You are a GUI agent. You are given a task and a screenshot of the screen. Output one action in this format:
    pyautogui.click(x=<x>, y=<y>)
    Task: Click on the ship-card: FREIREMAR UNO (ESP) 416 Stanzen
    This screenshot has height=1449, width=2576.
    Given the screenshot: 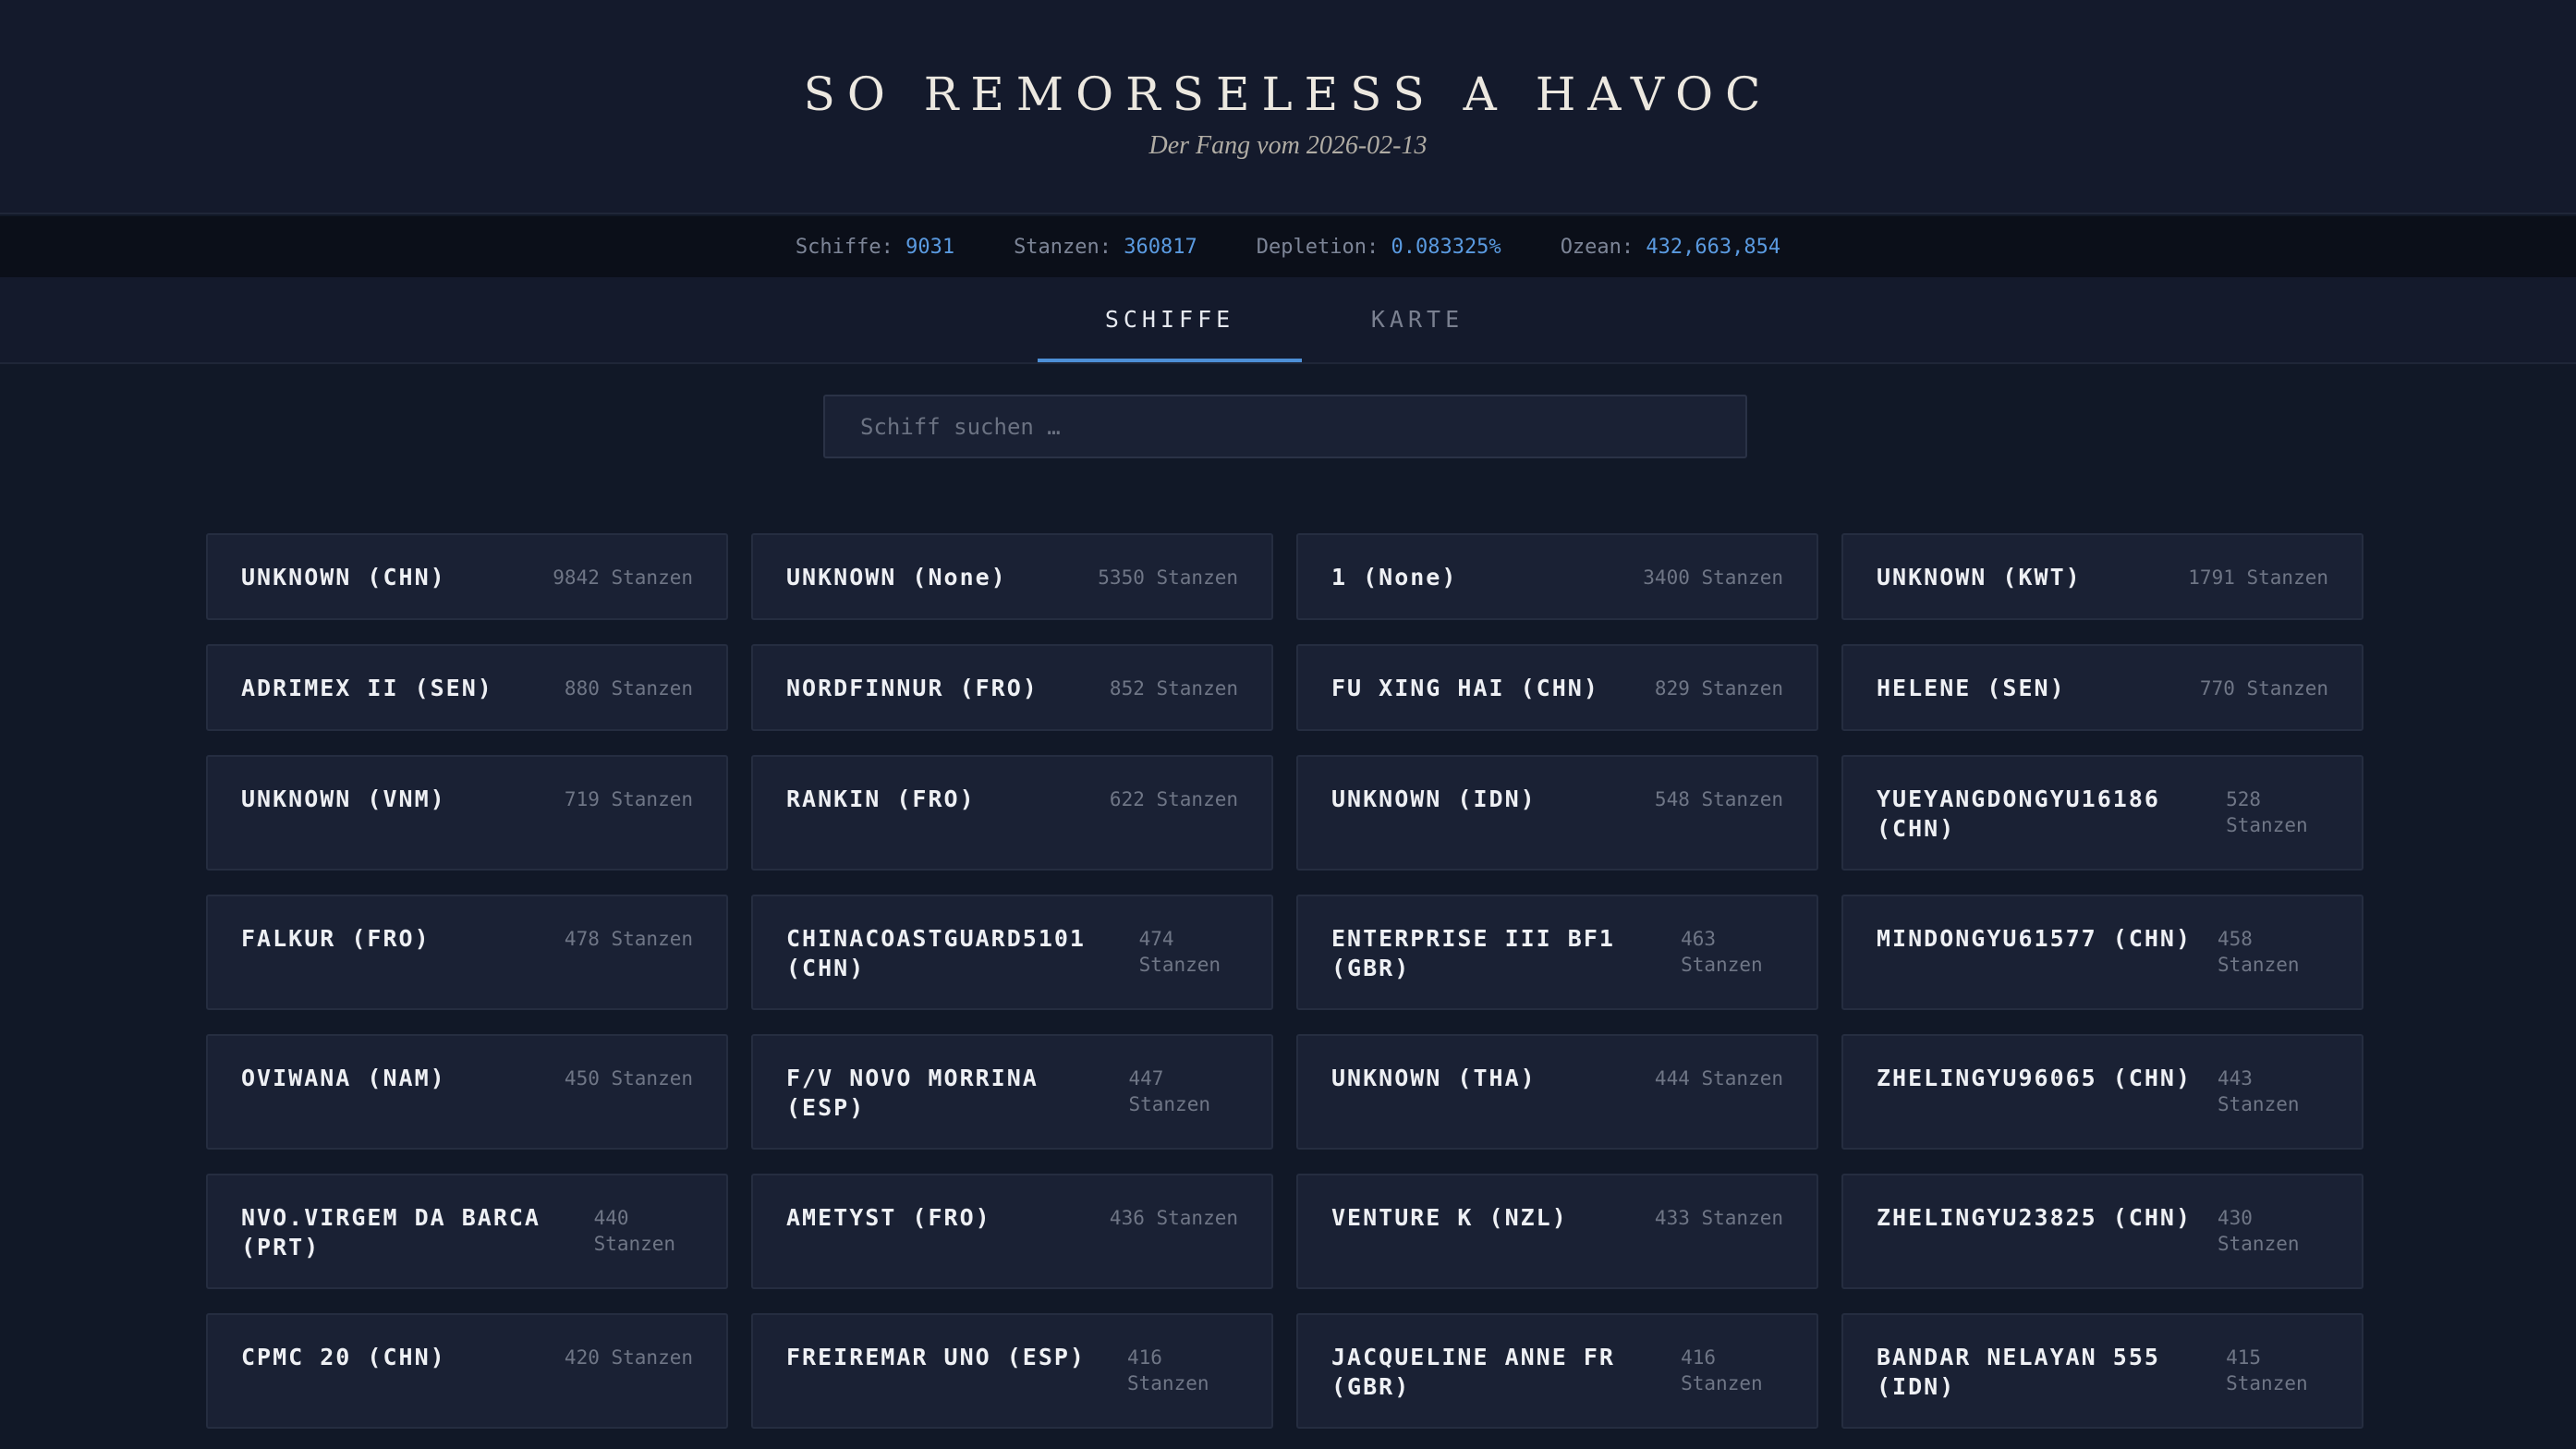 What is the action you would take?
    pyautogui.click(x=1012, y=1371)
    